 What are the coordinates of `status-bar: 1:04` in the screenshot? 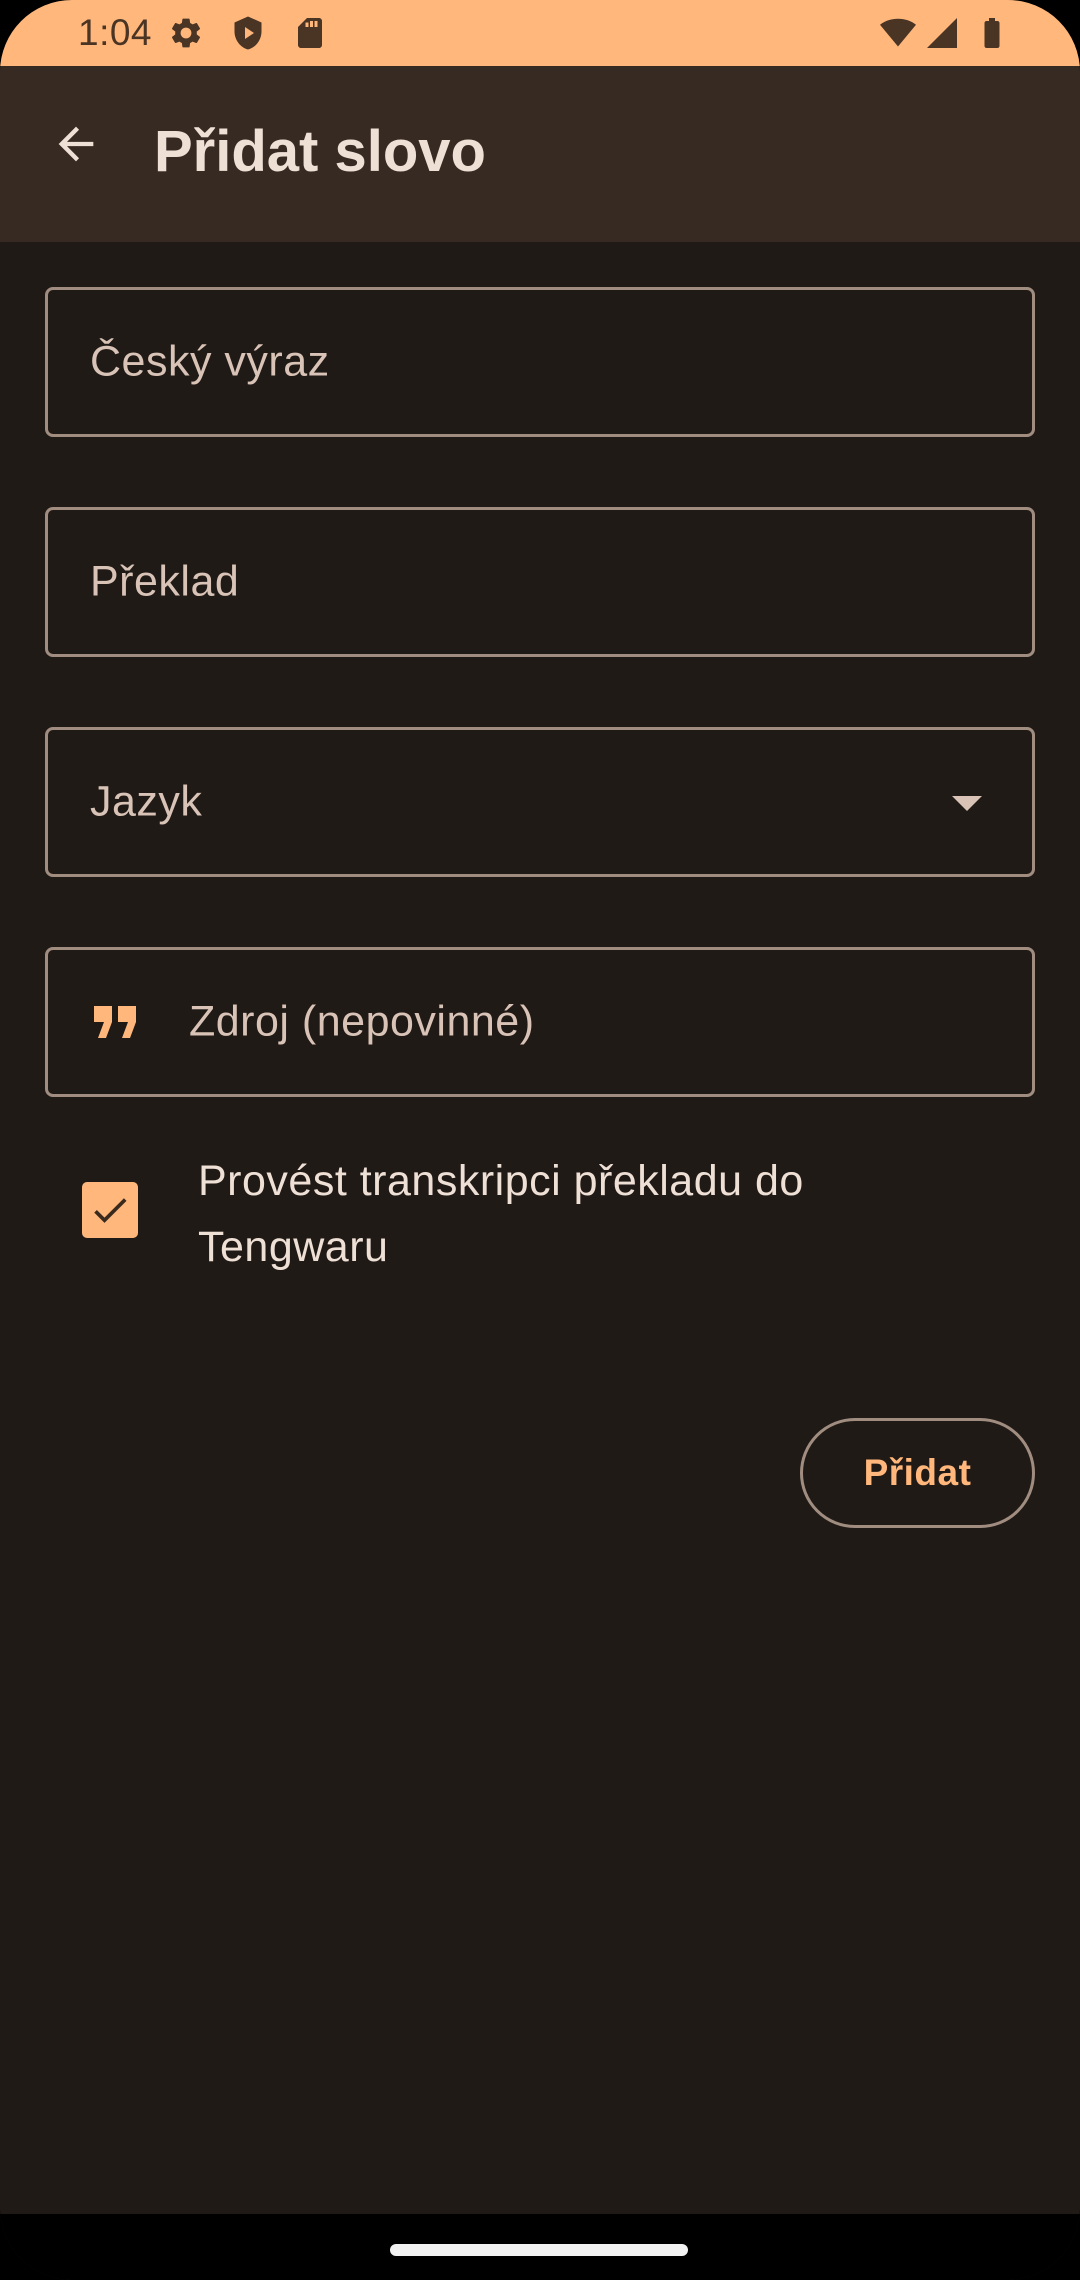 It's located at (540, 33).